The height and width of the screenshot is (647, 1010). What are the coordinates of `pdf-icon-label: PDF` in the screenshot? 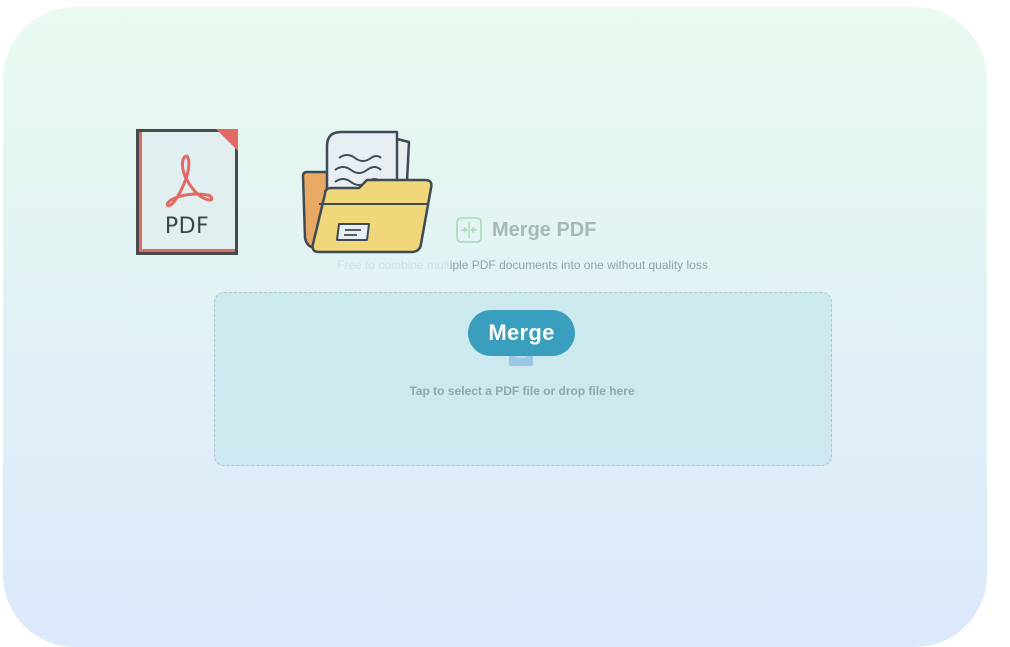 It's located at (187, 226).